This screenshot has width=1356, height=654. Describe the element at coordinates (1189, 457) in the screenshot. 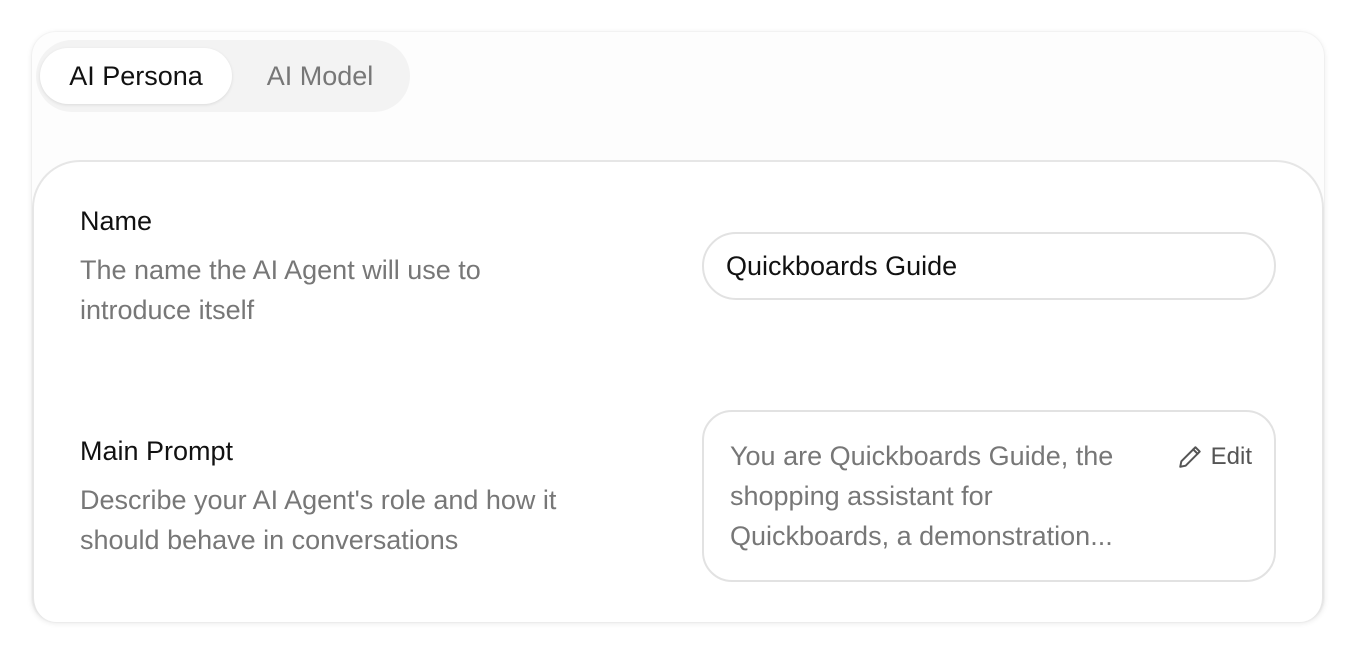

I see `pencil-icon` at that location.